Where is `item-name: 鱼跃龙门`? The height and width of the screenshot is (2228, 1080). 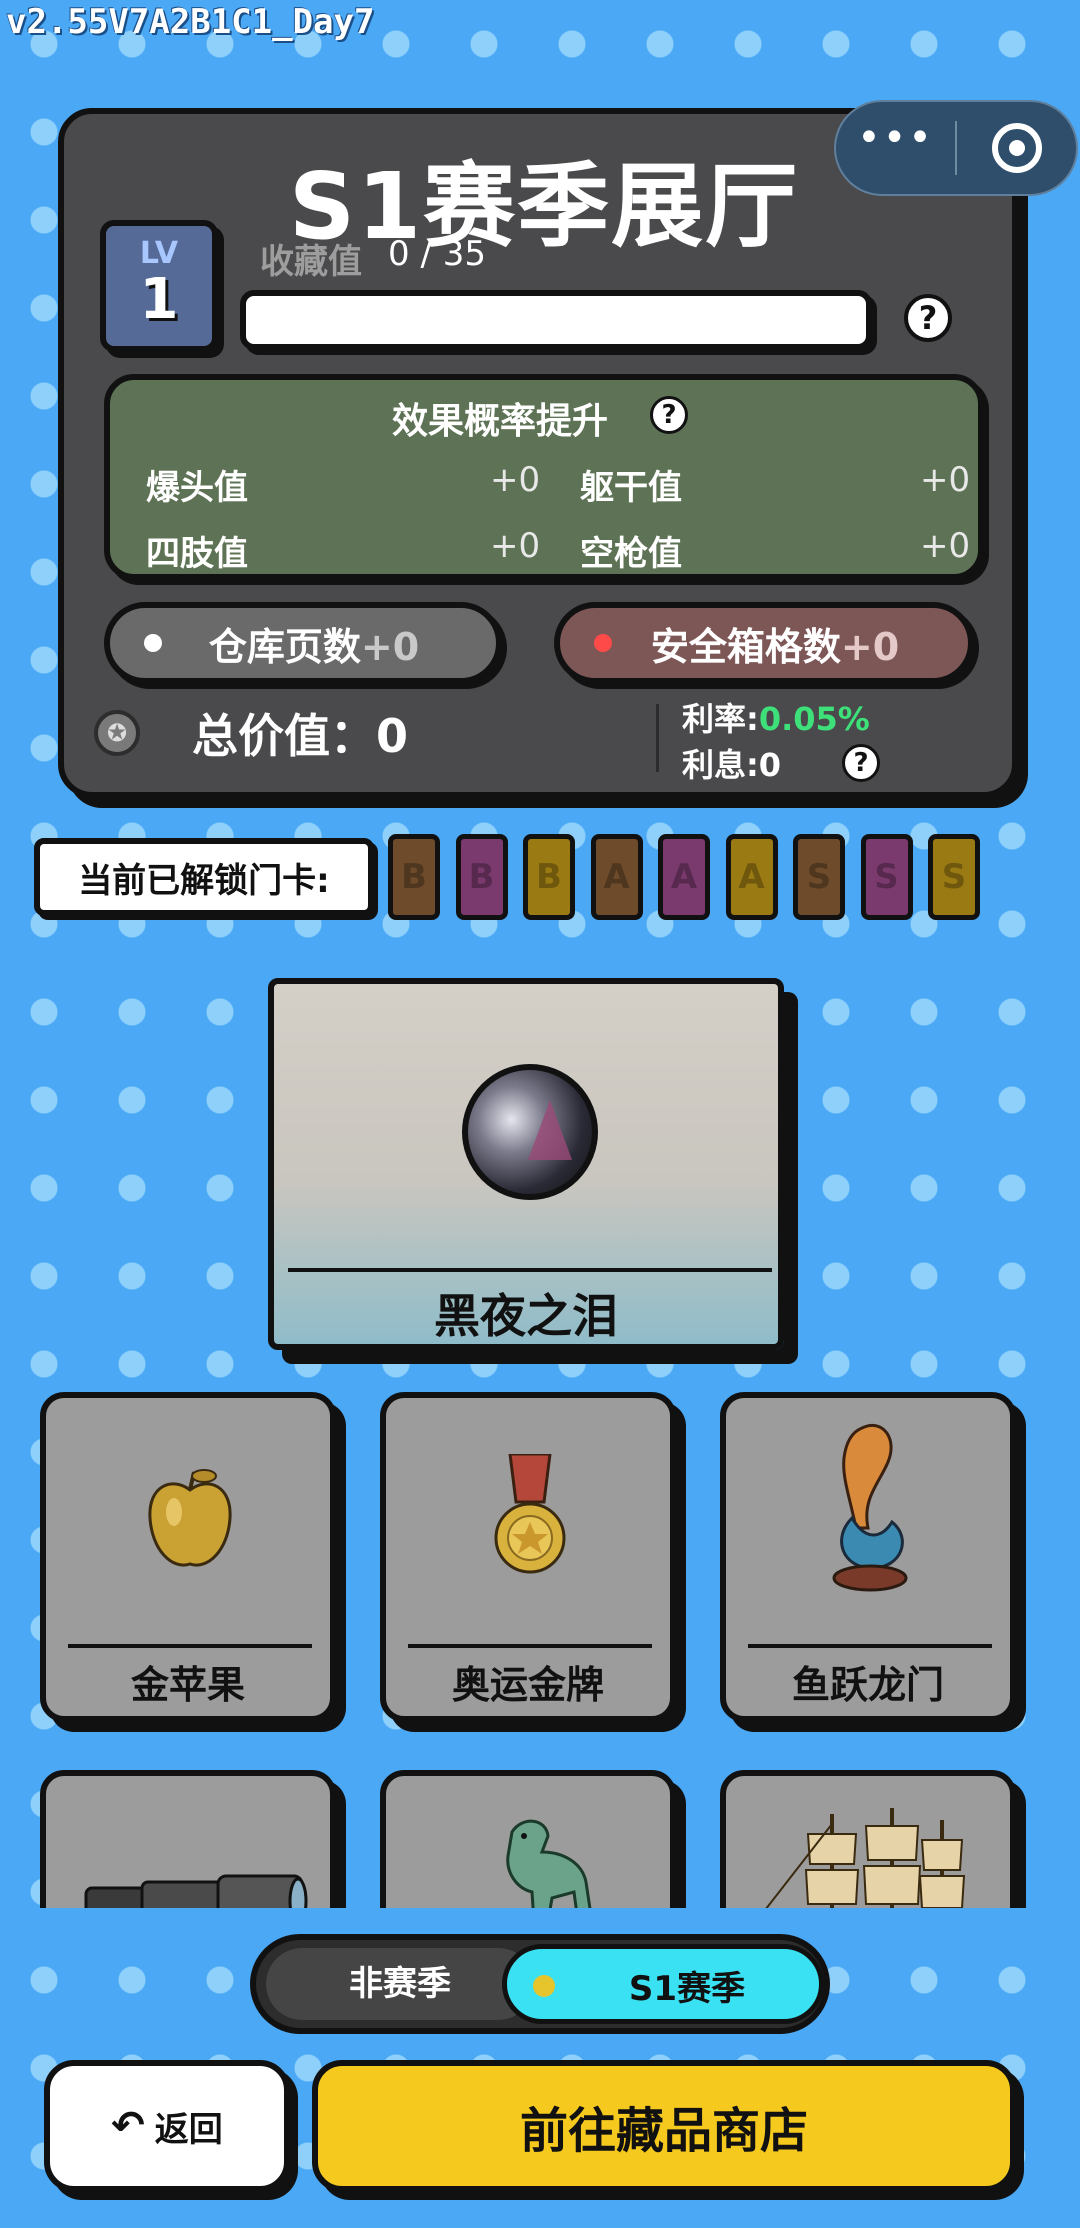 item-name: 鱼跃龙门 is located at coordinates (867, 1685).